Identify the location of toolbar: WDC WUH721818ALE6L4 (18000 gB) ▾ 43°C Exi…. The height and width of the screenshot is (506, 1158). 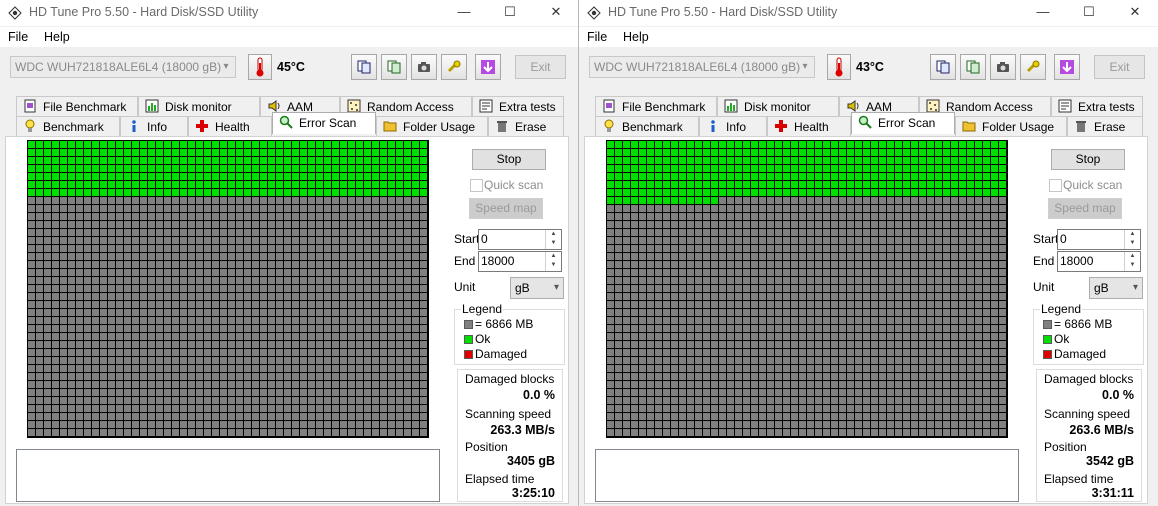
(868, 68).